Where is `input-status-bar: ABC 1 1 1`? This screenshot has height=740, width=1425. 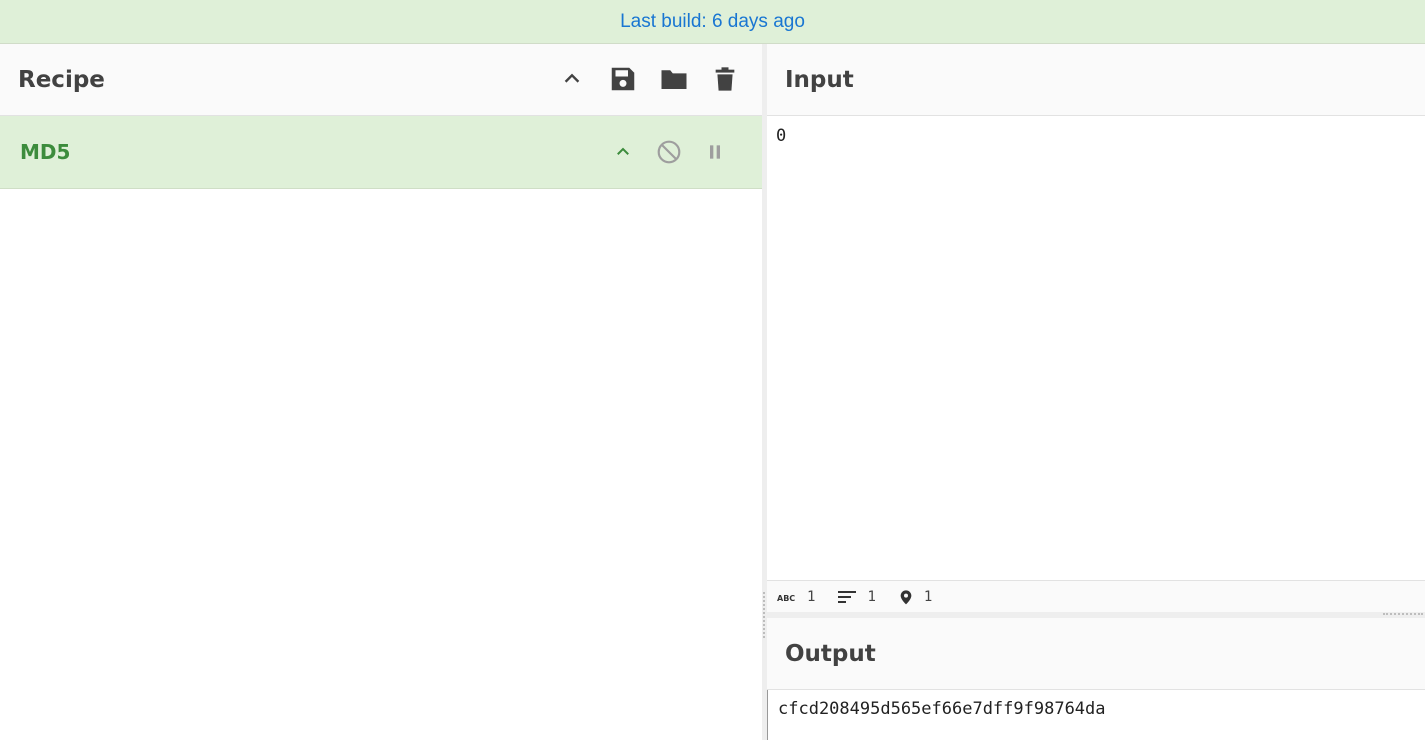 input-status-bar: ABC 1 1 1 is located at coordinates (1096, 596).